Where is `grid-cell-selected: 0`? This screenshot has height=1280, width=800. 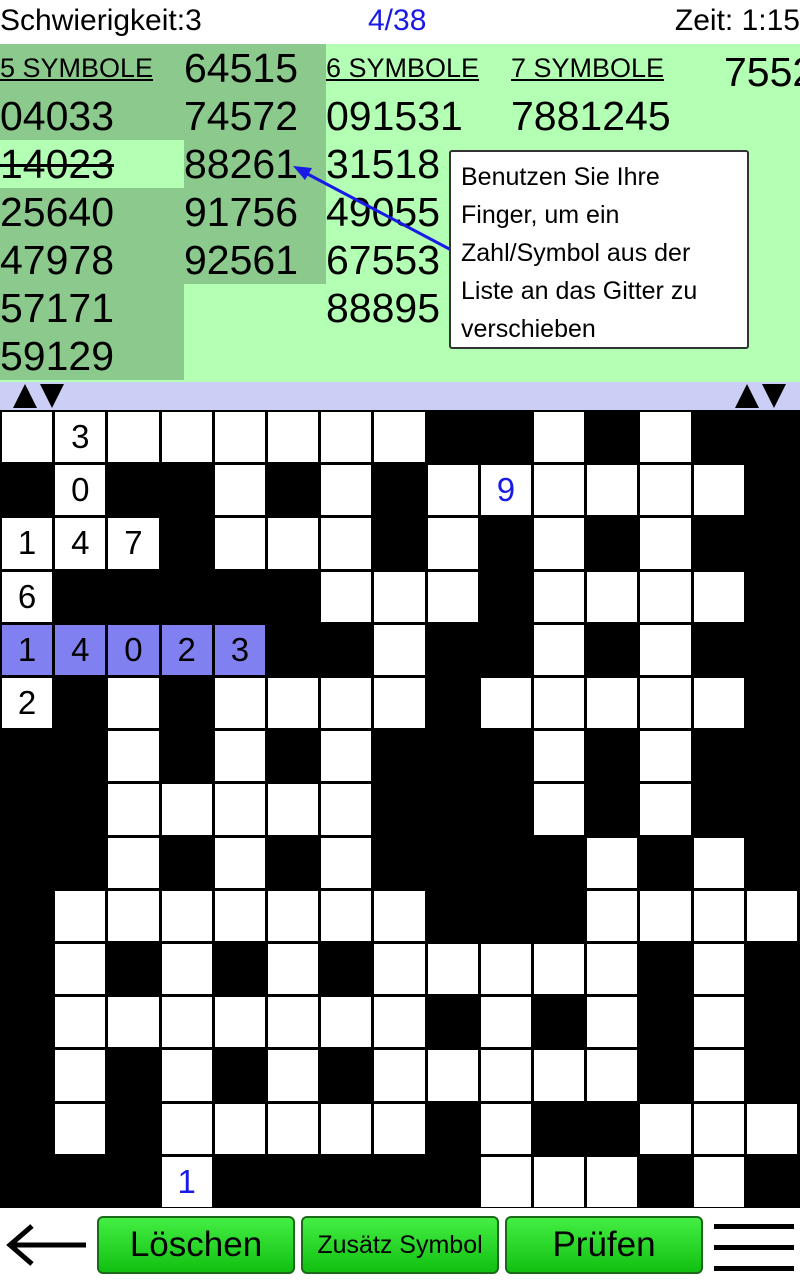
grid-cell-selected: 0 is located at coordinates (133, 649).